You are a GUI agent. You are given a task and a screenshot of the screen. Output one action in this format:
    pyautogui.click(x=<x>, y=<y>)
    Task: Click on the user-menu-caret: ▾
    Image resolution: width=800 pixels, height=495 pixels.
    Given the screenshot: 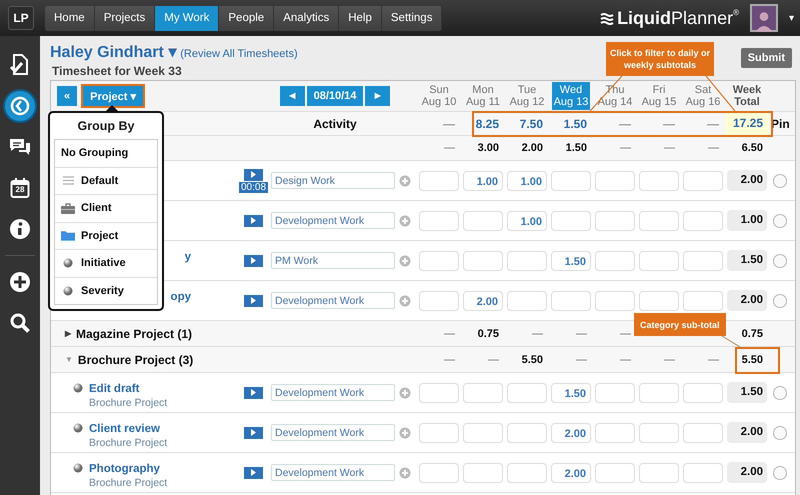 What is the action you would take?
    pyautogui.click(x=791, y=18)
    